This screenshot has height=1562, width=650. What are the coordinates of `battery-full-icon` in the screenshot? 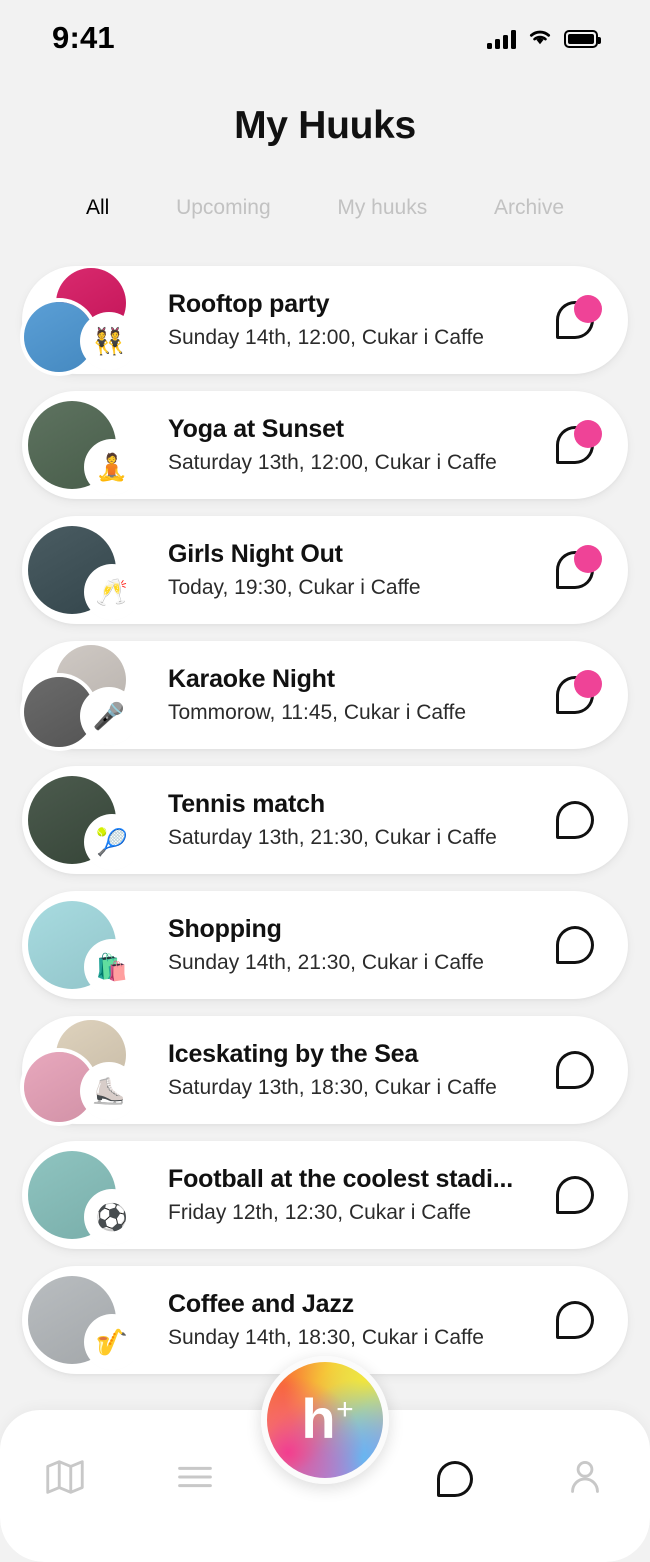 It's located at (582, 39).